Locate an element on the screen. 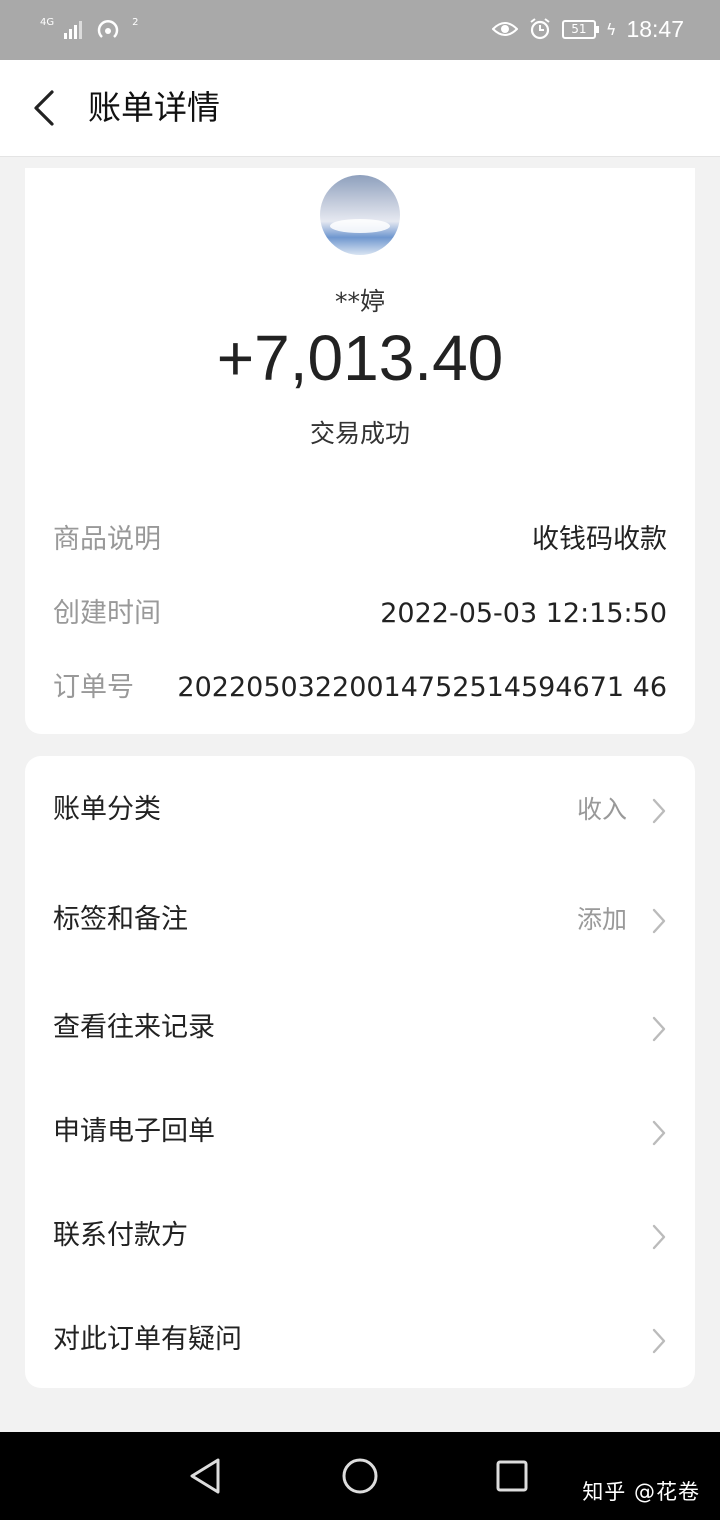  system-recents-icon is located at coordinates (512, 1476).